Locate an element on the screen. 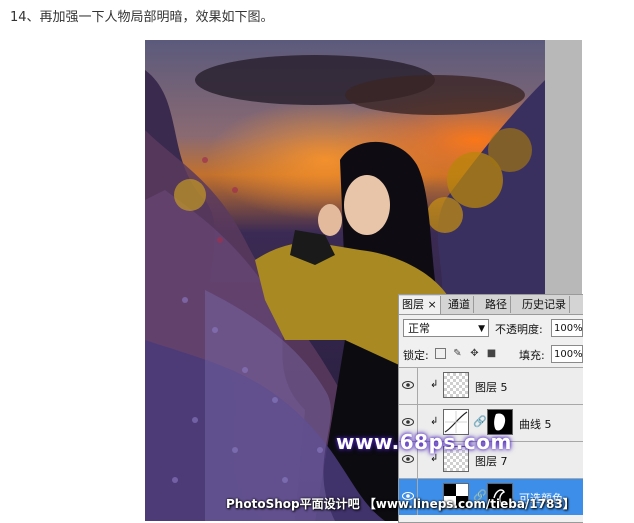 Image resolution: width=634 pixels, height=523 pixels. blend-mode-select: 正常 ▼ is located at coordinates (446, 328).